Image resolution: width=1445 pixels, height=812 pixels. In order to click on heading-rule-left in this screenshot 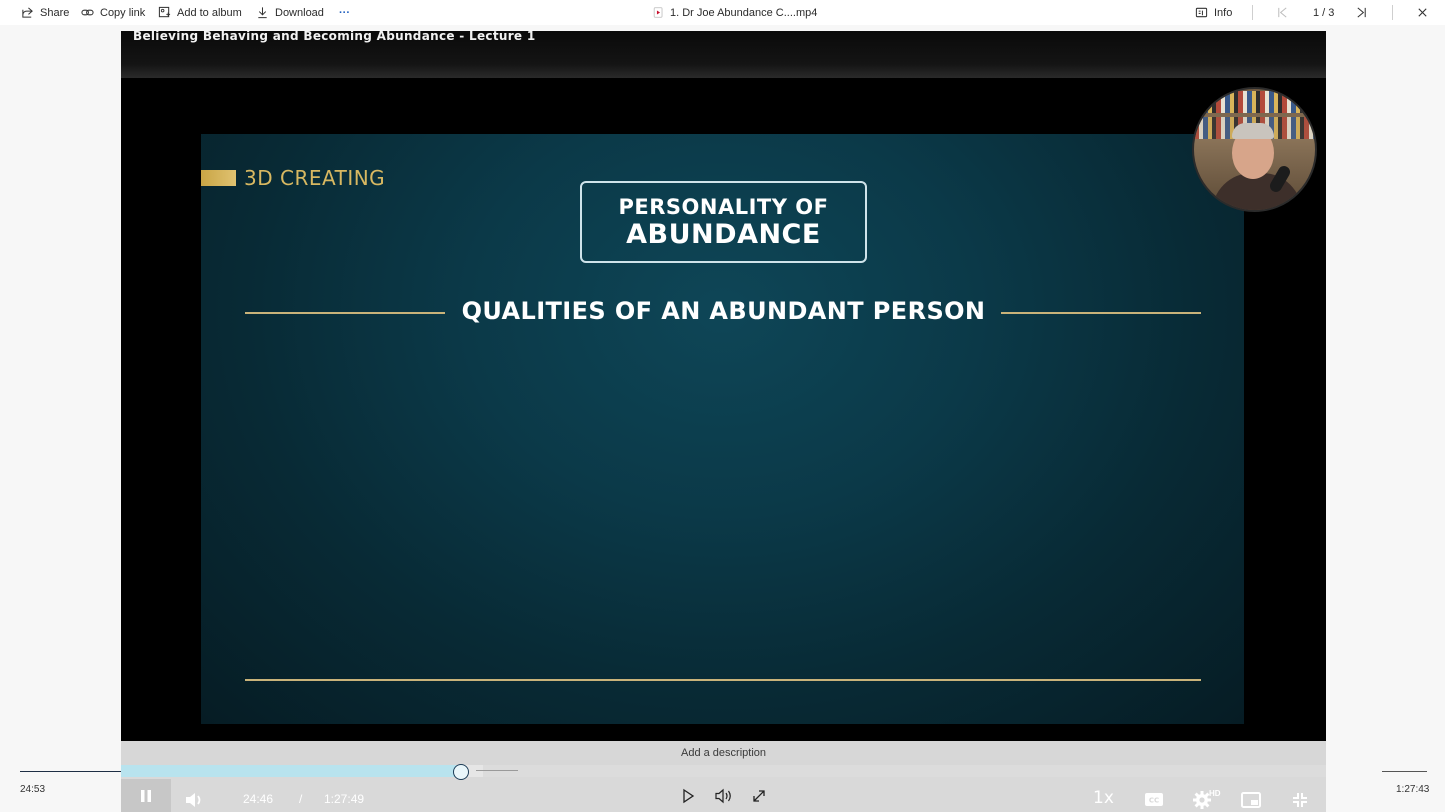, I will do `click(345, 313)`.